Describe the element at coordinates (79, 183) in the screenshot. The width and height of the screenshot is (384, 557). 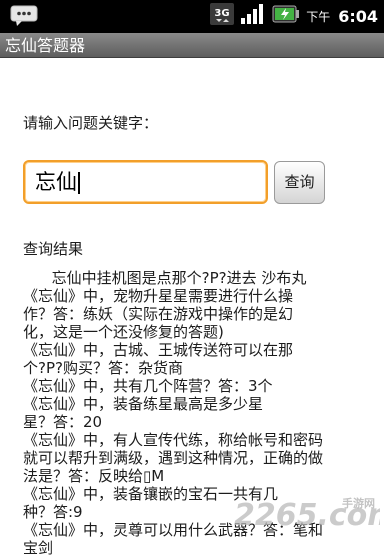
I see `text-cursor` at that location.